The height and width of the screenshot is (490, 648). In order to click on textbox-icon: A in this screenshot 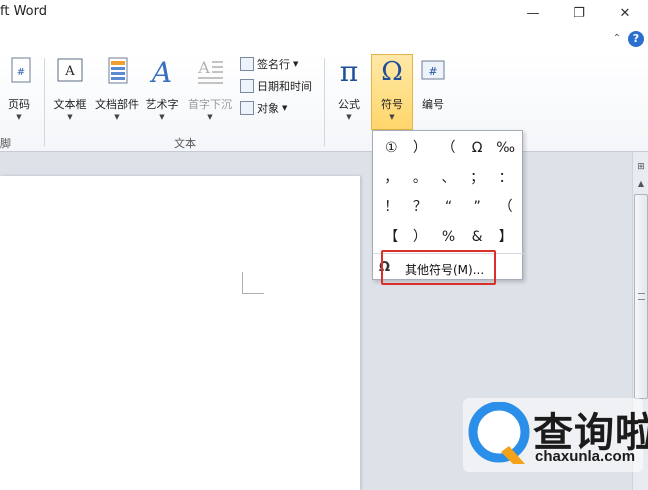, I will do `click(70, 70)`.